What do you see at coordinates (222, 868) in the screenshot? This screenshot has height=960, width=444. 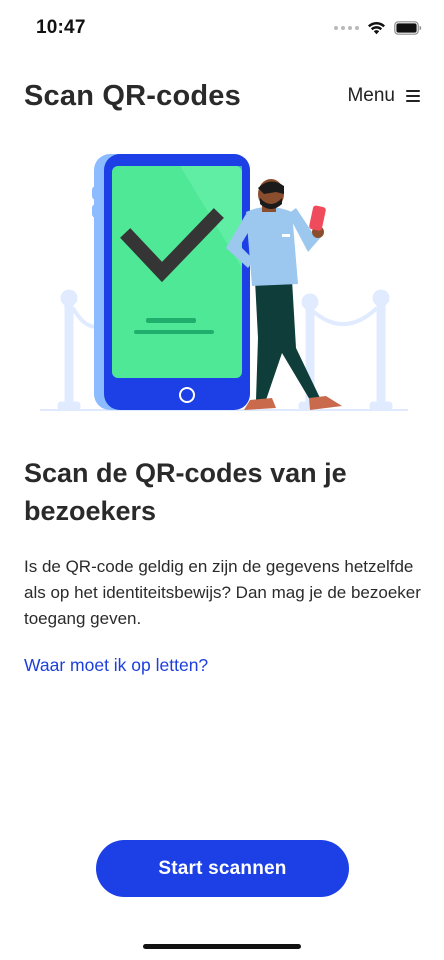 I see `start-scanning-button: Start scannen` at bounding box center [222, 868].